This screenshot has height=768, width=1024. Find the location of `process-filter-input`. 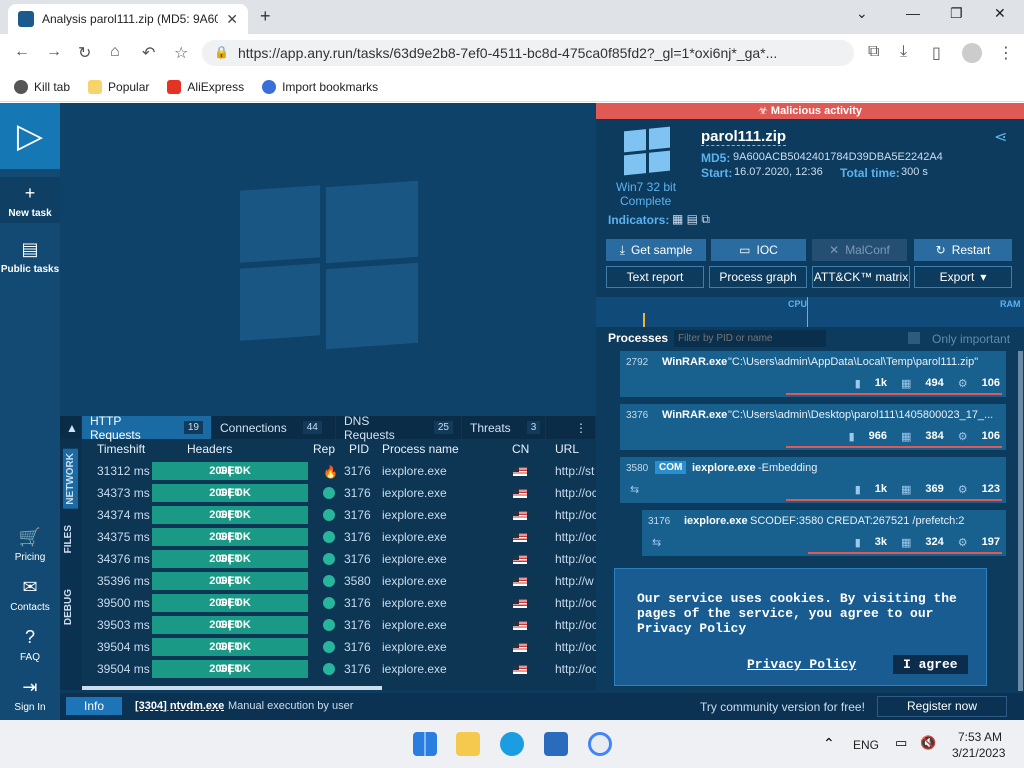

process-filter-input is located at coordinates (750, 338).